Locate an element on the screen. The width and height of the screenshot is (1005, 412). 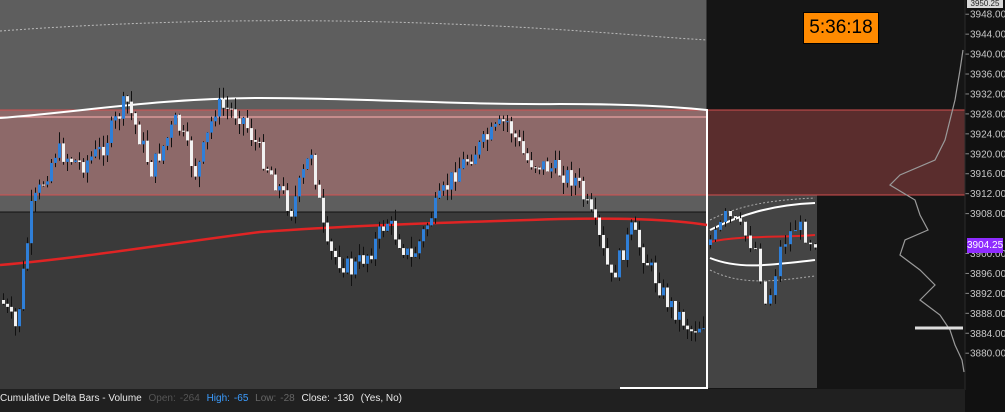
top-price-tag: 3950.25 is located at coordinates (985, 4).